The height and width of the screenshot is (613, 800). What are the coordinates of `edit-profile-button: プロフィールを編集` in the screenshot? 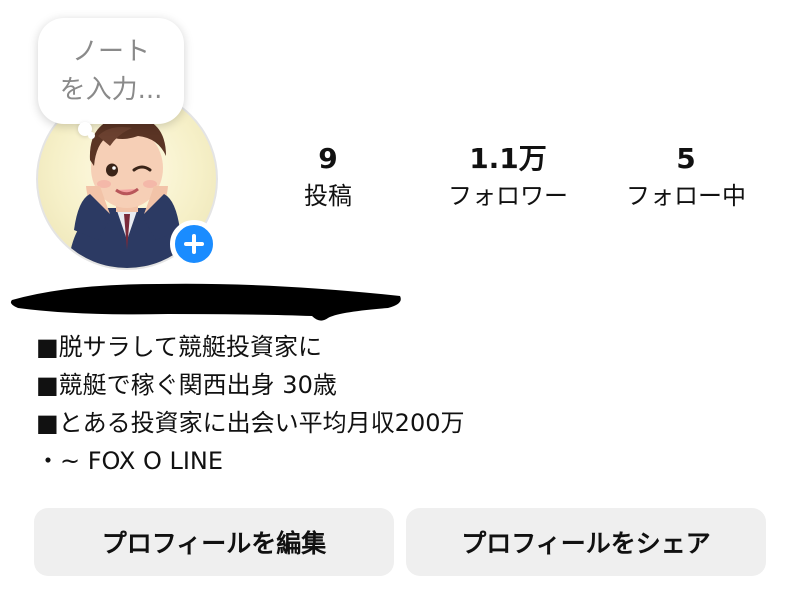 It's located at (214, 542).